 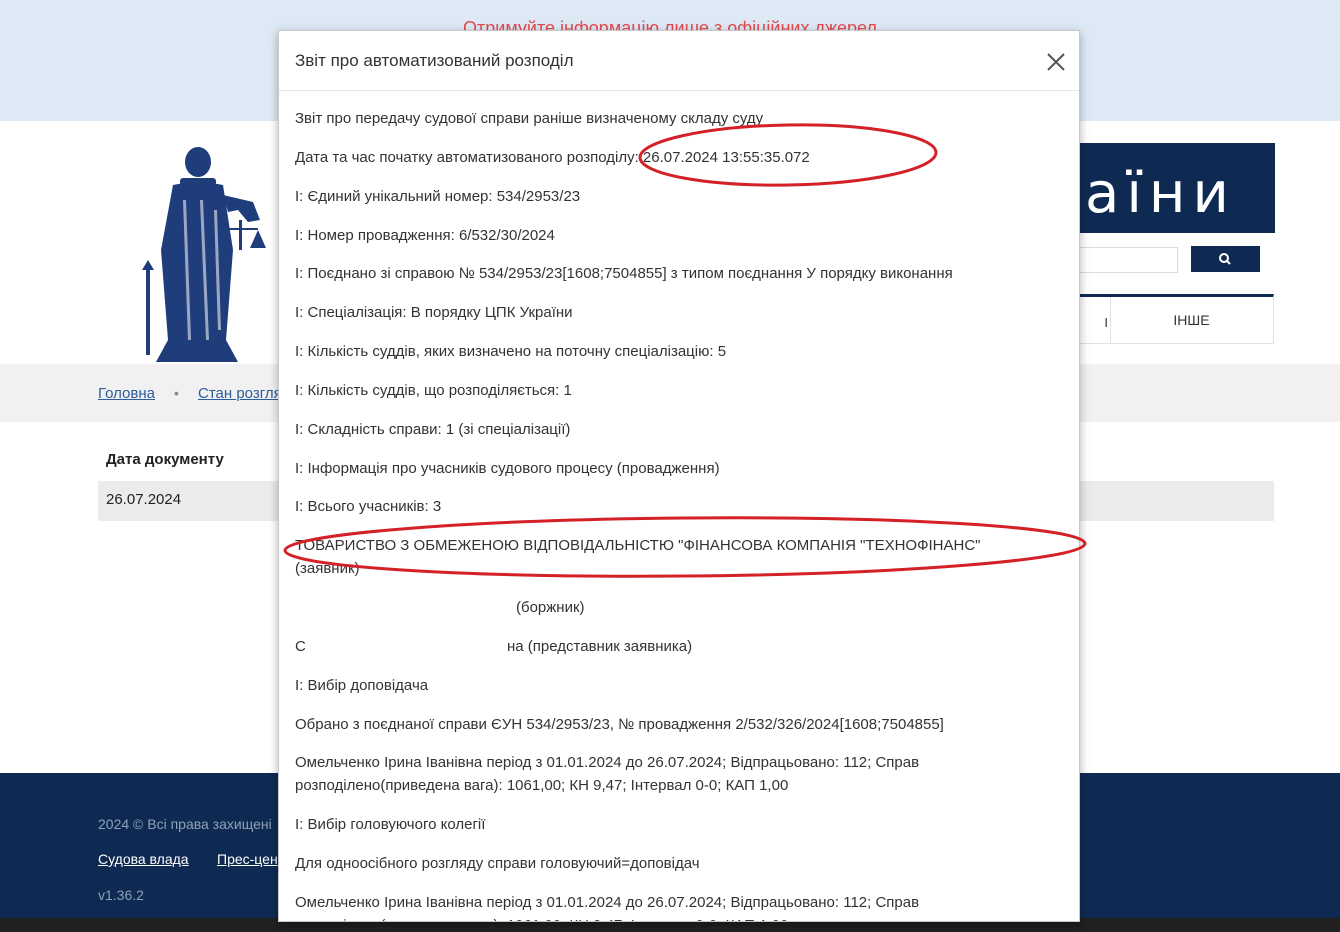 What do you see at coordinates (679, 61) in the screenshot?
I see `modal-header: Звіт про автоматизований розподіл` at bounding box center [679, 61].